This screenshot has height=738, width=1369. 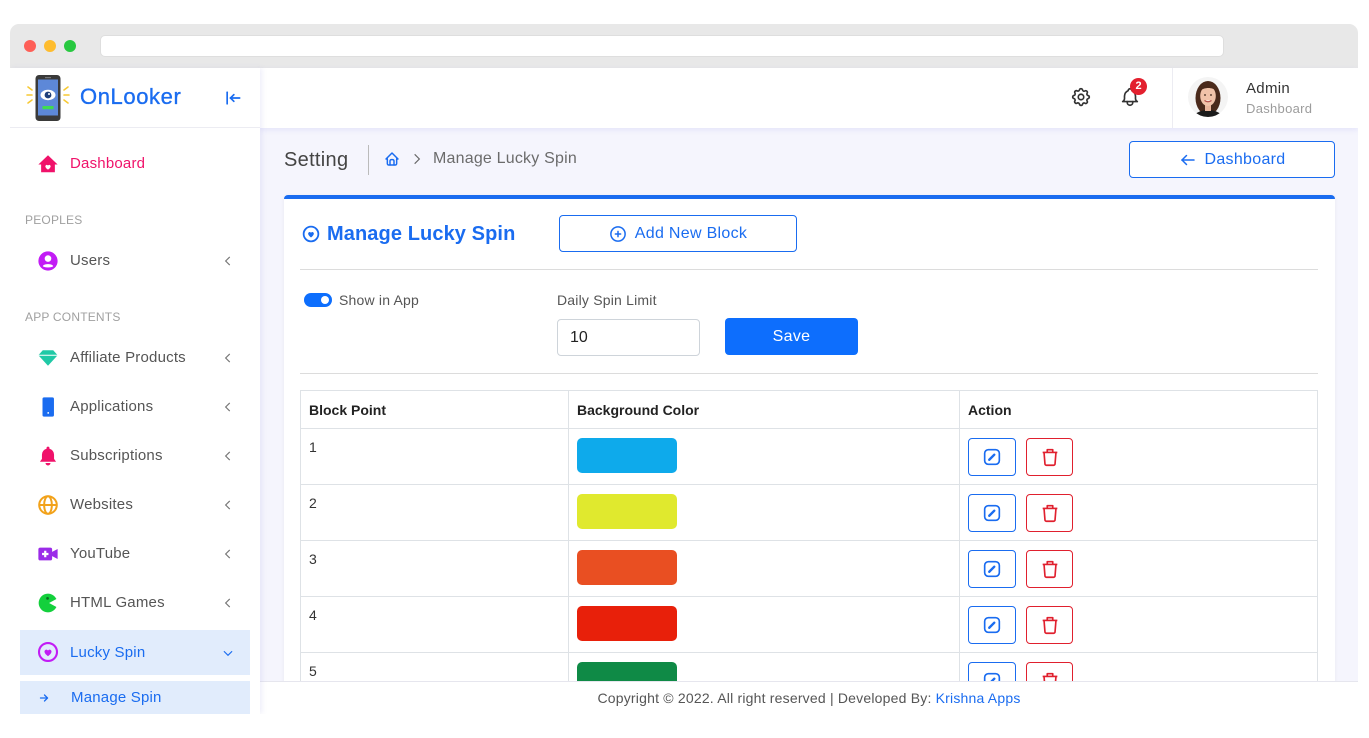 What do you see at coordinates (764, 409) in the screenshot?
I see `column-header-background-color: Background Color` at bounding box center [764, 409].